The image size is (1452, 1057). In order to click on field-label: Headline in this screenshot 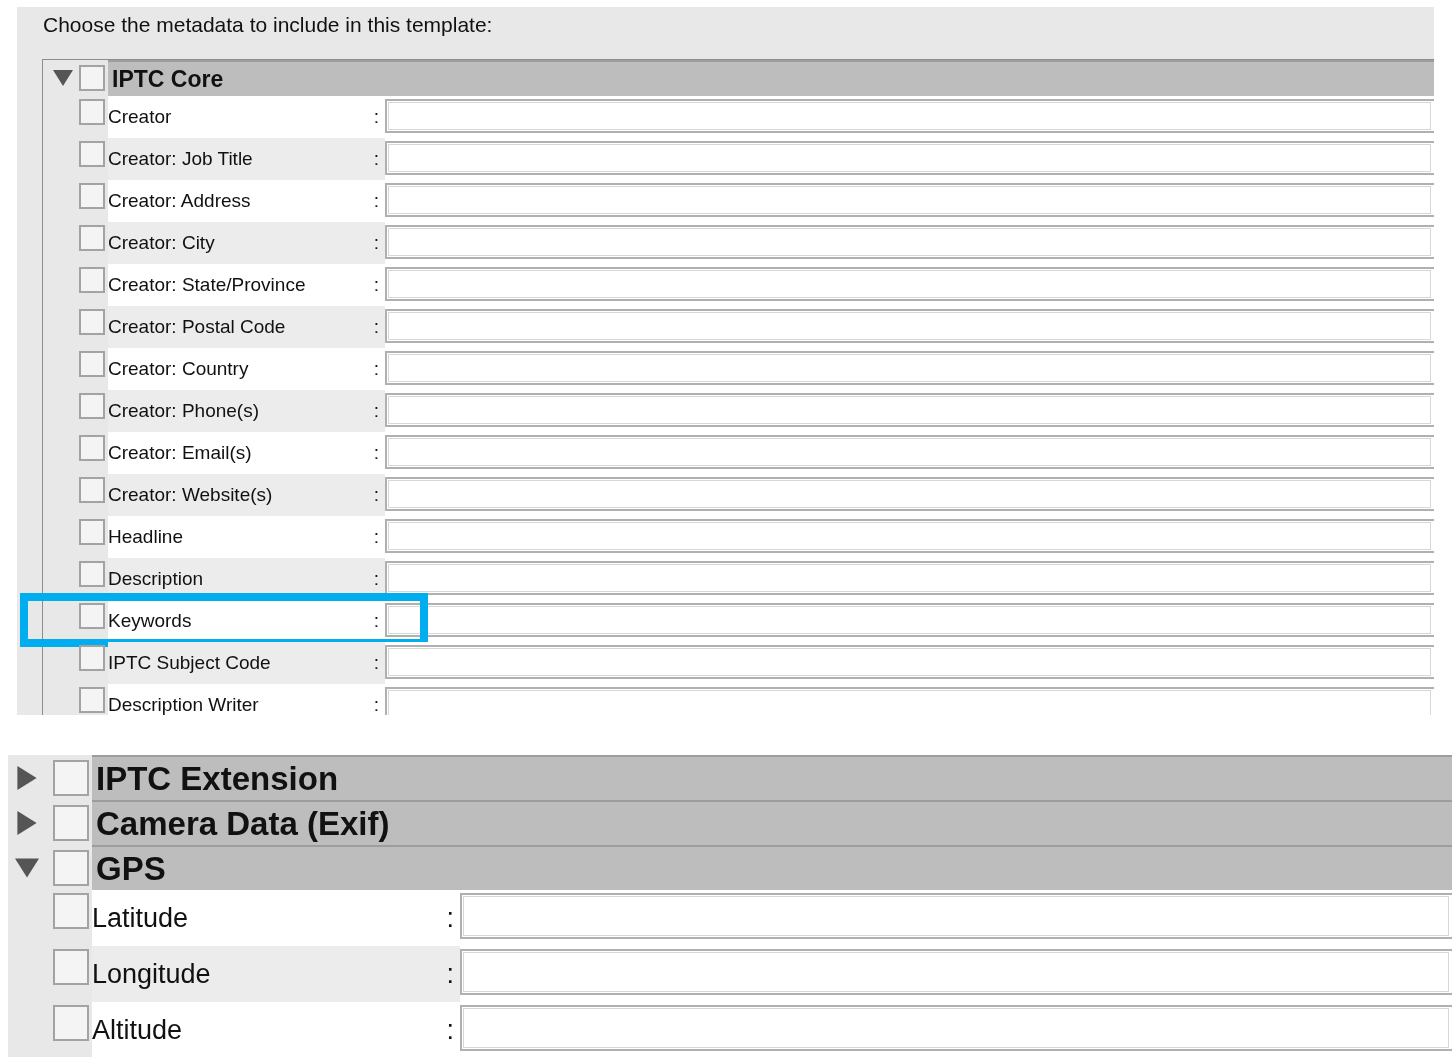, I will do `click(145, 537)`.